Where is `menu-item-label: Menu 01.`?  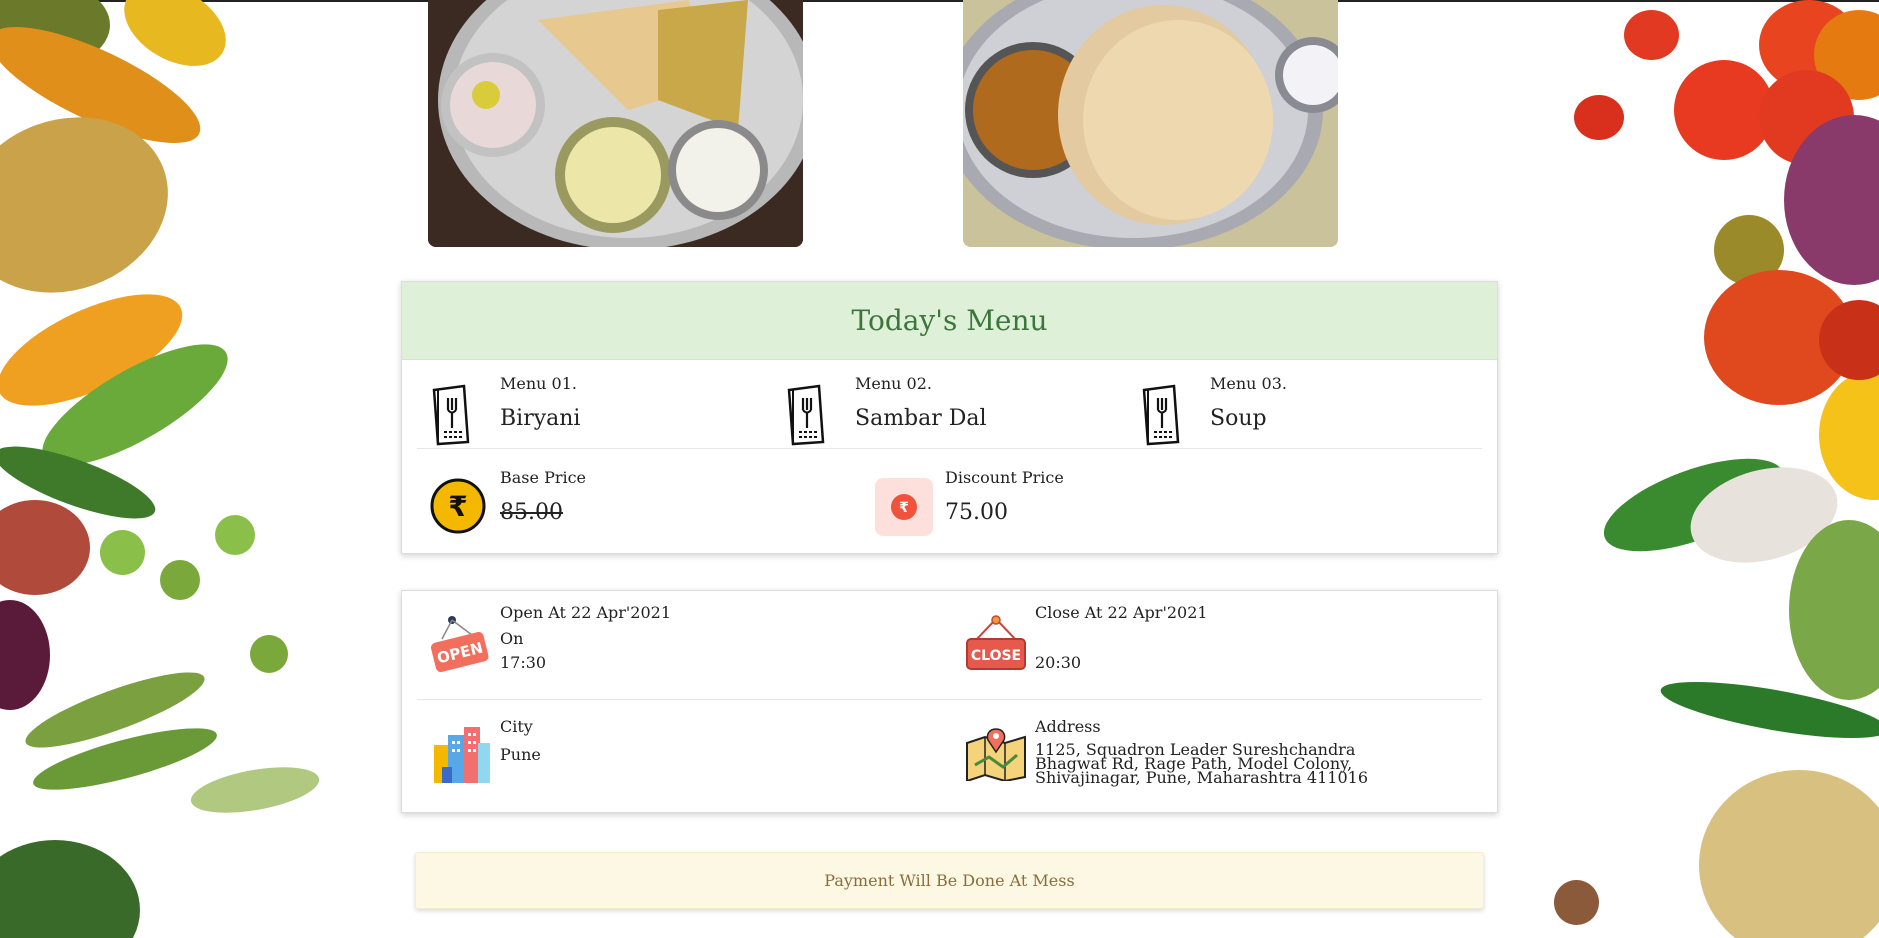 menu-item-label: Menu 01. is located at coordinates (538, 383).